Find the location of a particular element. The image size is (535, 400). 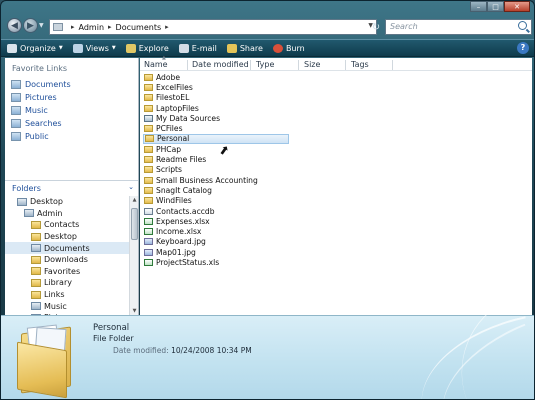

folder-list-item: Small Business Accounting is located at coordinates (218, 180).